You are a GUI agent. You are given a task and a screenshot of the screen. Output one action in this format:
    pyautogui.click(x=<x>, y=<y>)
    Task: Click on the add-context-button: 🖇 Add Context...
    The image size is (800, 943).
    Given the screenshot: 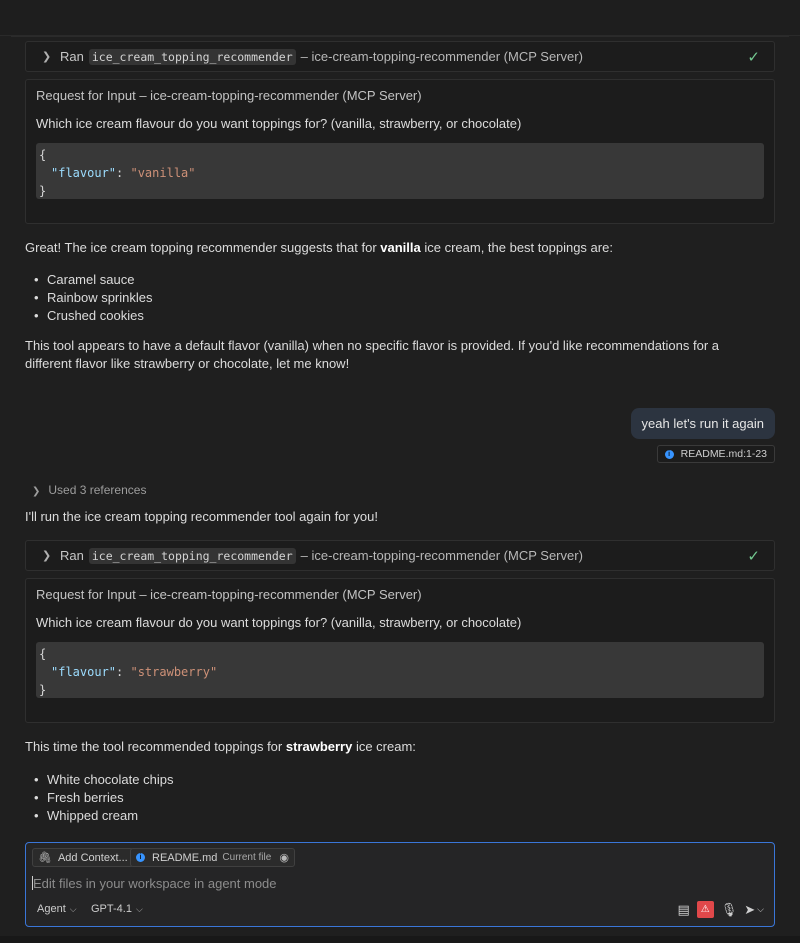 What is the action you would take?
    pyautogui.click(x=83, y=857)
    